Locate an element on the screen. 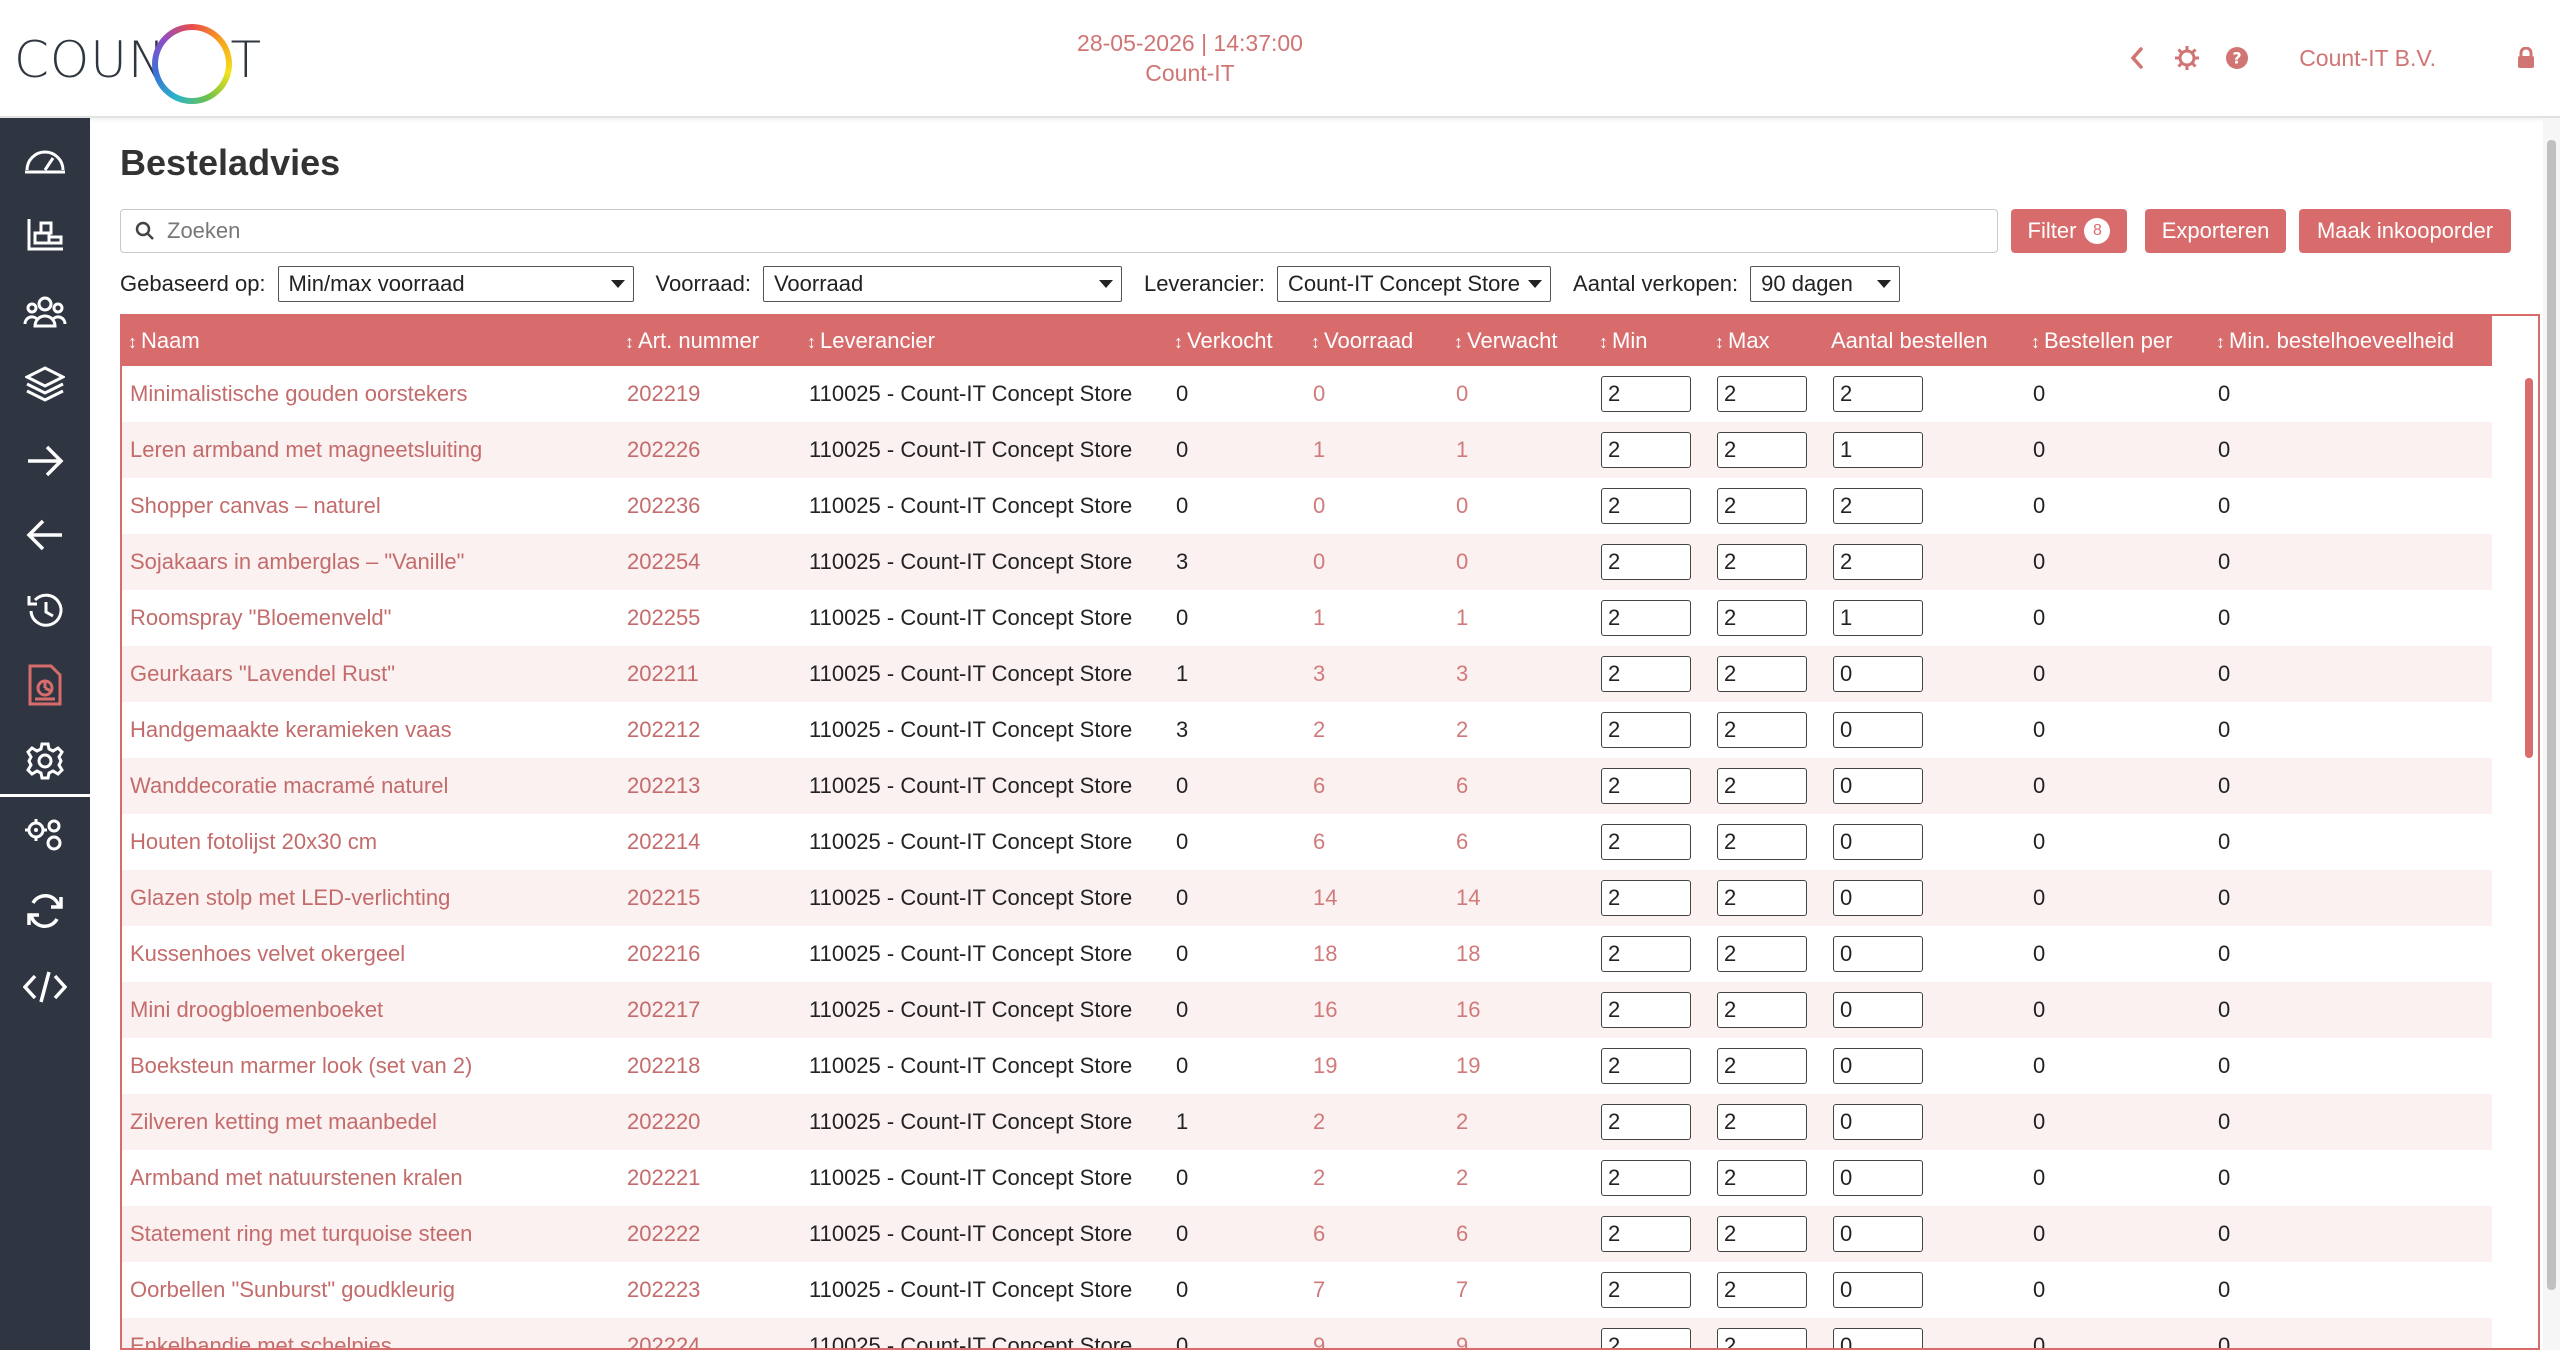 The image size is (2560, 1350). sales-period-select: 90 dagen is located at coordinates (1825, 284).